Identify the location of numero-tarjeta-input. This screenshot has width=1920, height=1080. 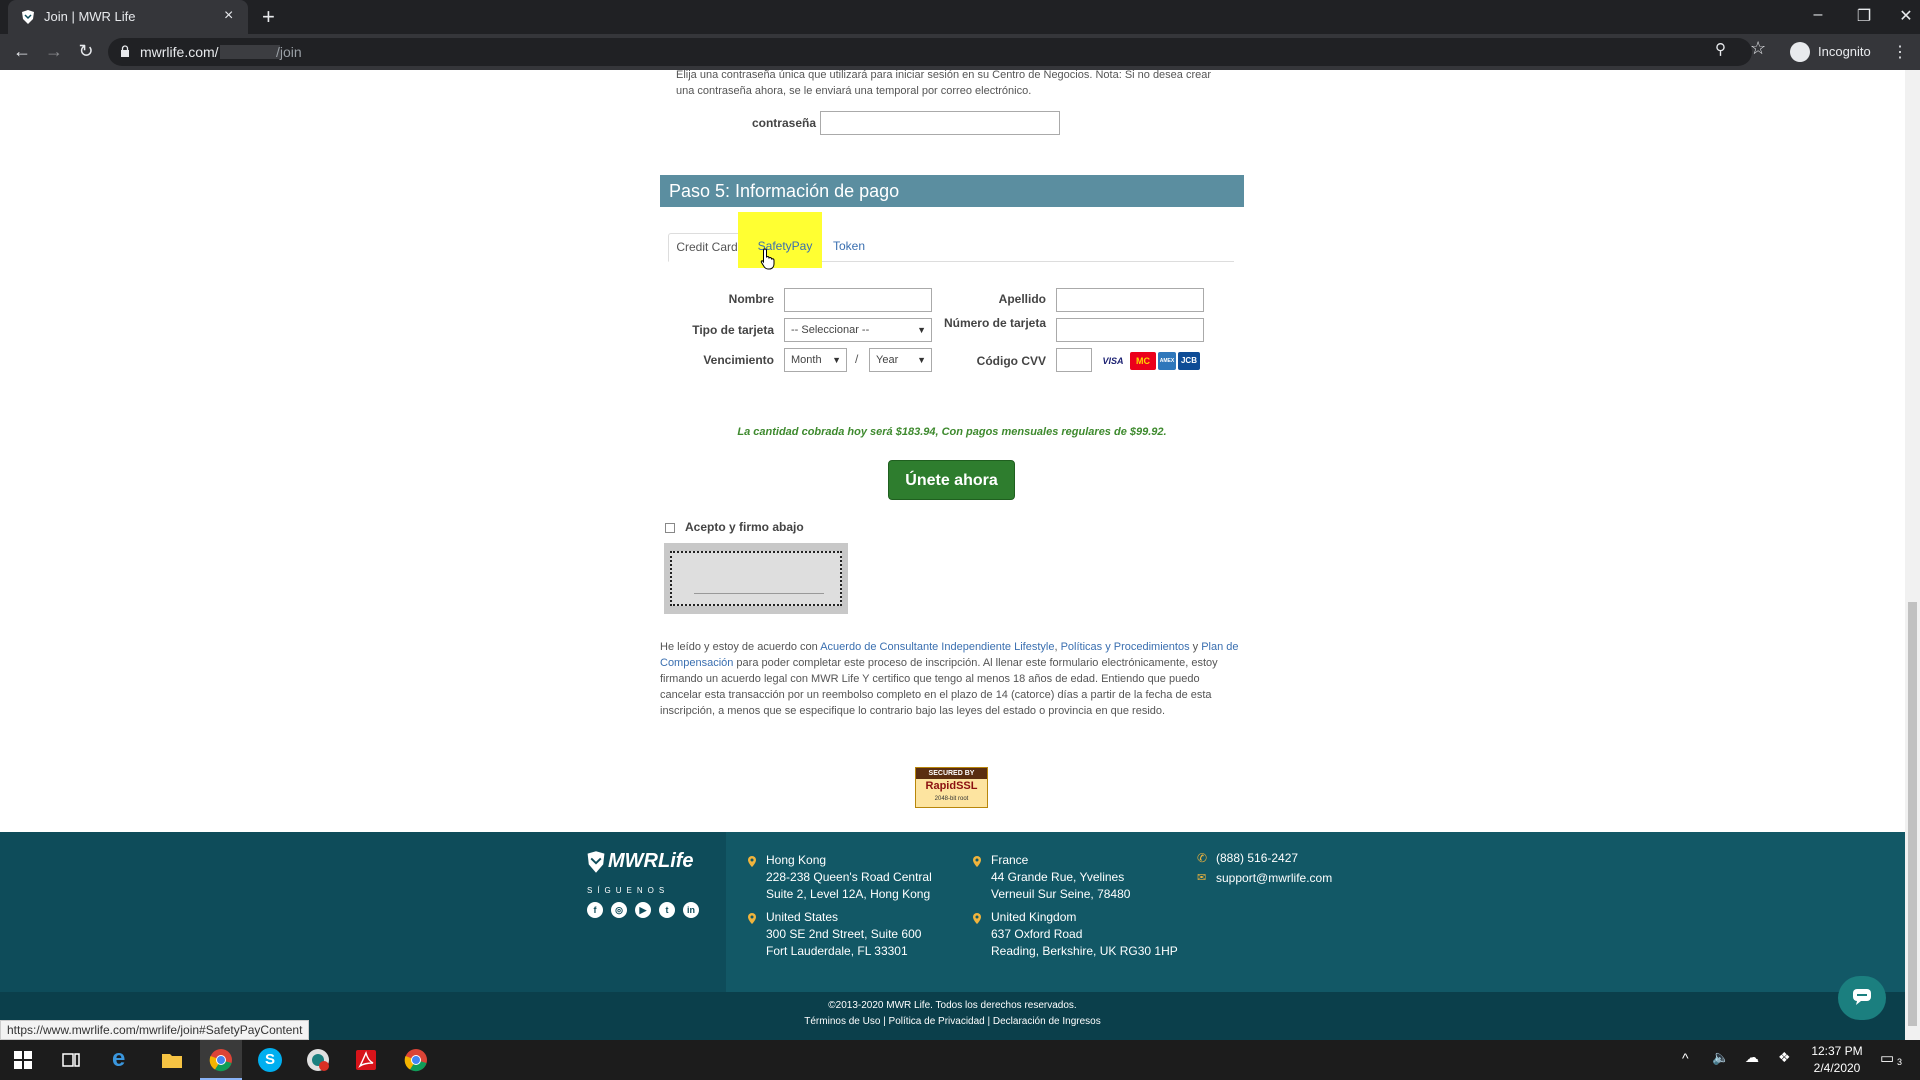
(1130, 330).